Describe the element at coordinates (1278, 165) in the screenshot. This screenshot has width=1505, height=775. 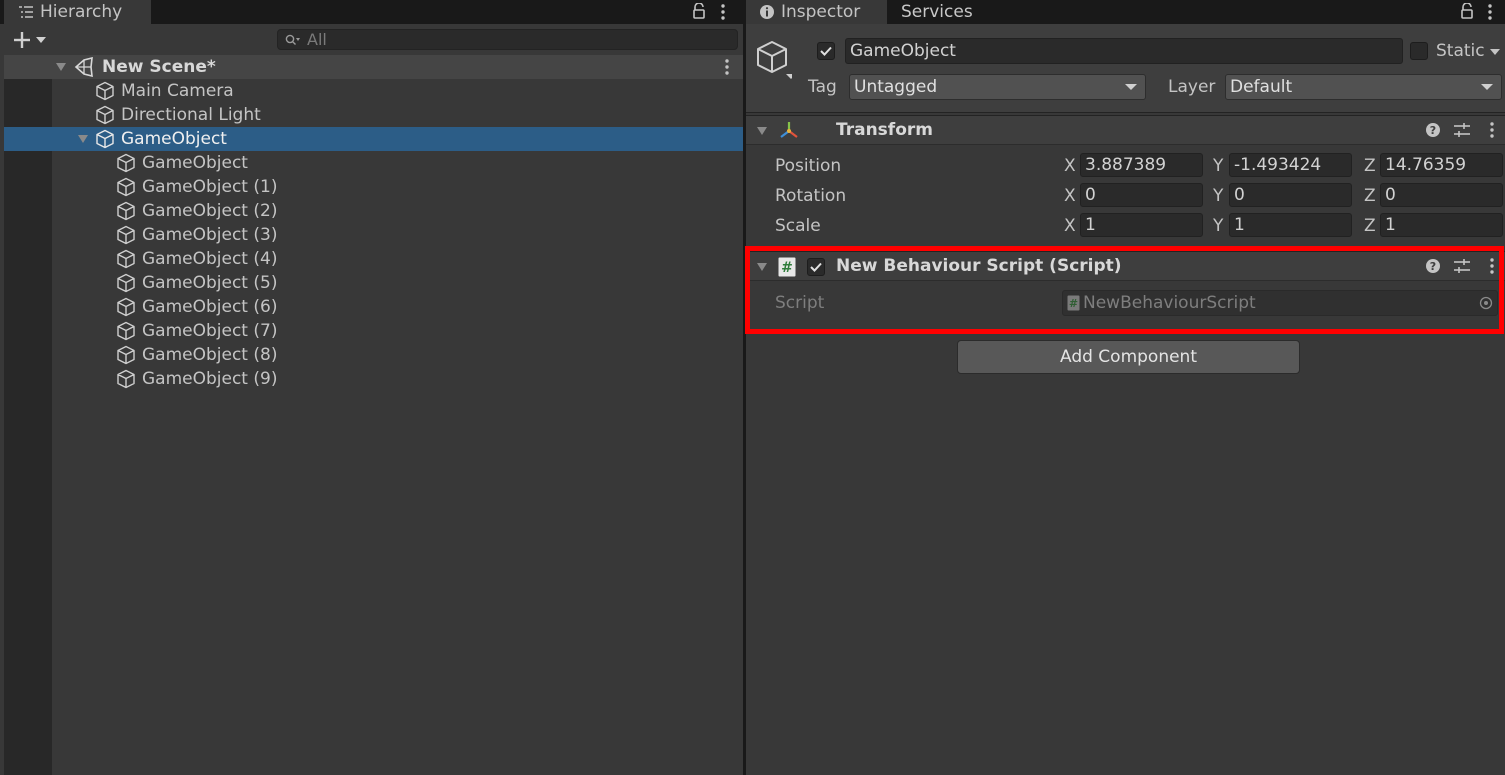
I see `position-y-value: -1.493424` at that location.